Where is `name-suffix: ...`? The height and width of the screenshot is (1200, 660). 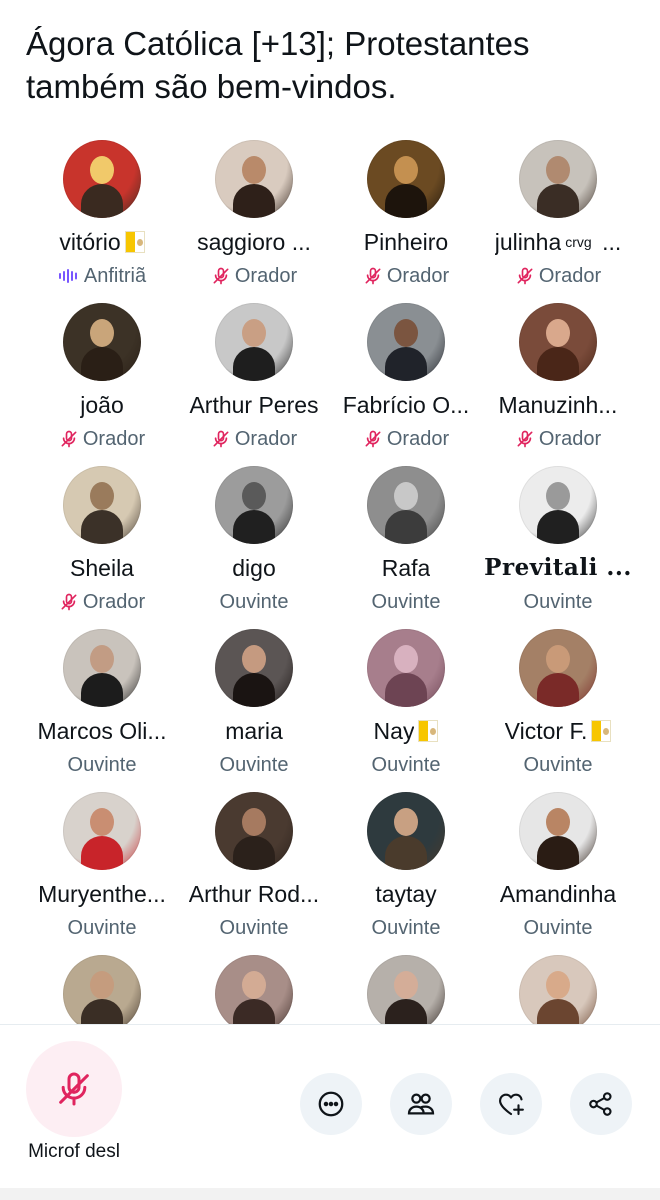
name-suffix: ... is located at coordinates (608, 242).